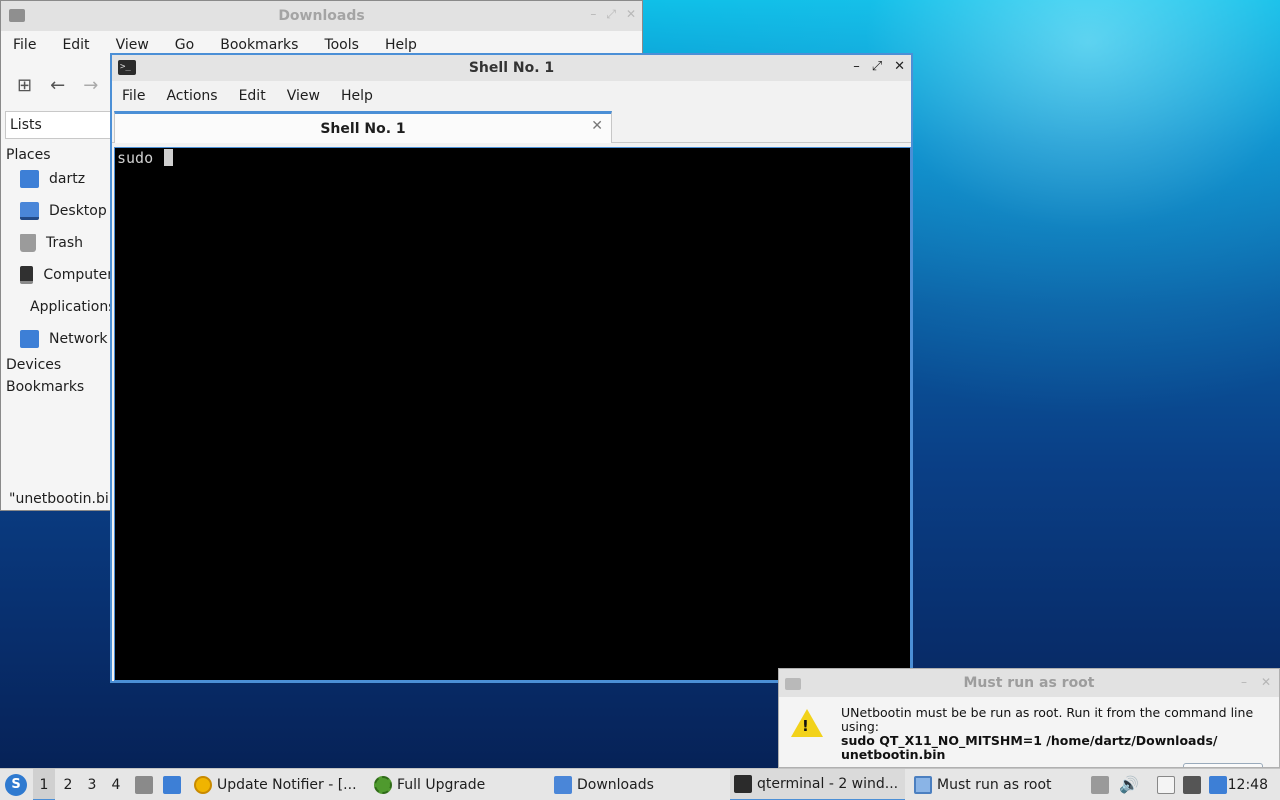 This screenshot has width=1280, height=800. What do you see at coordinates (140, 158) in the screenshot?
I see `command-line: sudo` at bounding box center [140, 158].